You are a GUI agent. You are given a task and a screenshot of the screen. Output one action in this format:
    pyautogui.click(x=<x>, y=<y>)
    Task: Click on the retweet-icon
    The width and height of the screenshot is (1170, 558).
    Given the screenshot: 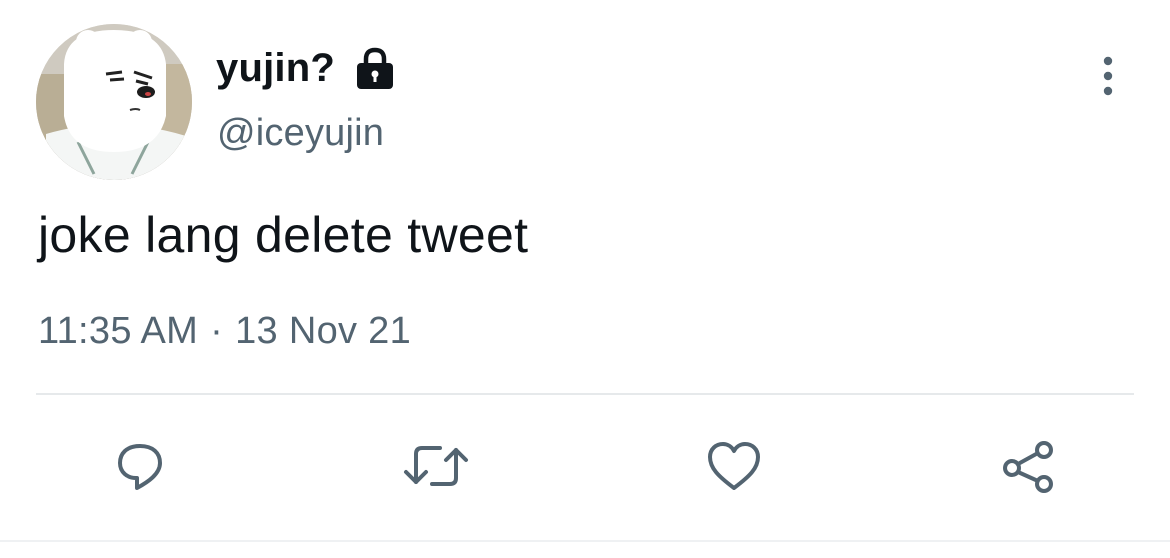 What is the action you would take?
    pyautogui.click(x=436, y=466)
    